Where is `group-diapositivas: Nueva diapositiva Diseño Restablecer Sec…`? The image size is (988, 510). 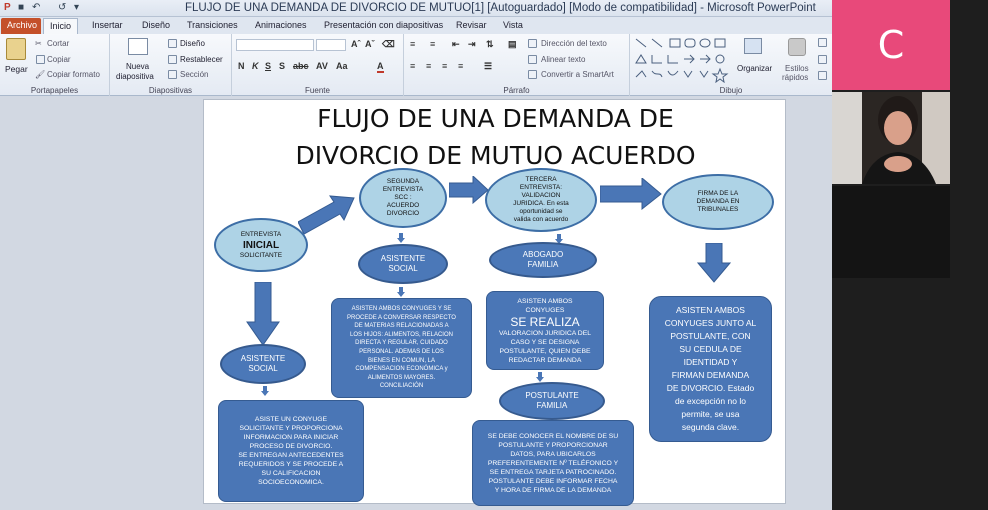 group-diapositivas: Nueva diapositiva Diseño Restablecer Sec… is located at coordinates (171, 65).